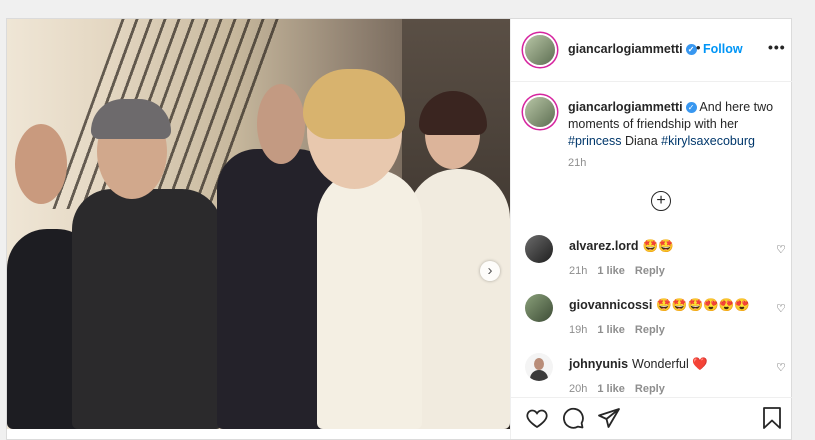  What do you see at coordinates (539, 364) in the screenshot?
I see `avatar-face` at bounding box center [539, 364].